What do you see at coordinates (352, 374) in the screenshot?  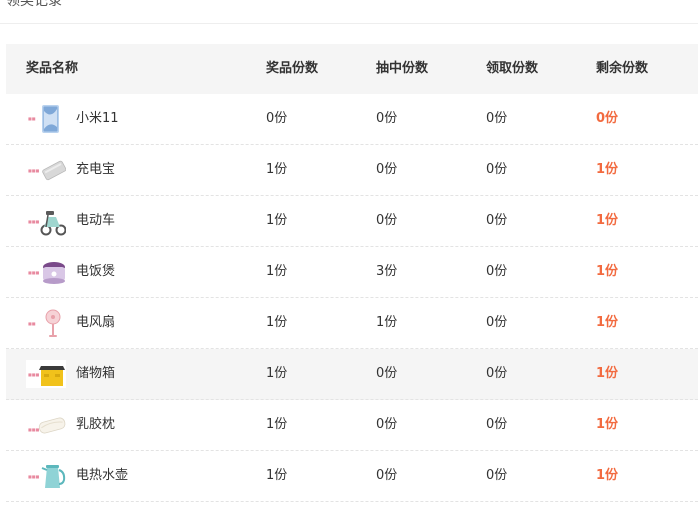 I see `table-row: ■■■ 储物箱 1份 0份 0份 1份` at bounding box center [352, 374].